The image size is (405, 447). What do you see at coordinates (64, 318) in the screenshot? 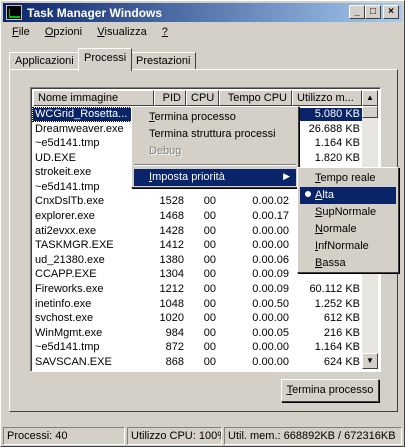
I see `process-name: svchost.exe` at bounding box center [64, 318].